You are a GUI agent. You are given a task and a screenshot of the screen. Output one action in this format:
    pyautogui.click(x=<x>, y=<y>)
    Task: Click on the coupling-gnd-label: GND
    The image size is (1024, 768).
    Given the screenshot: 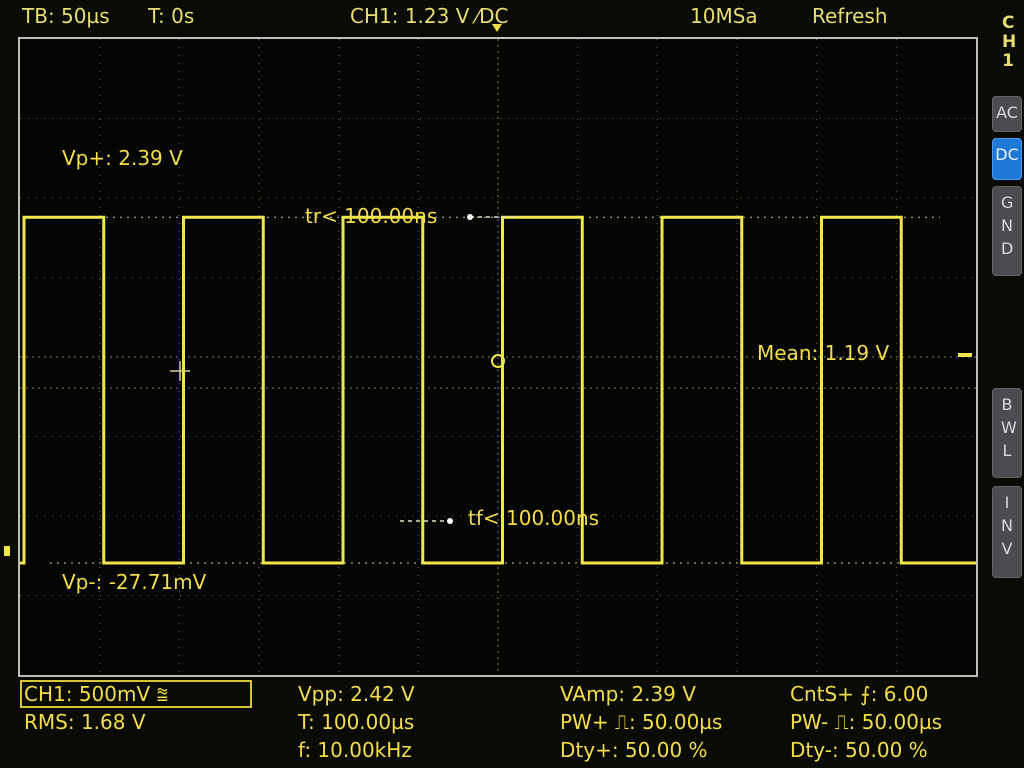 What is the action you would take?
    pyautogui.click(x=1007, y=225)
    